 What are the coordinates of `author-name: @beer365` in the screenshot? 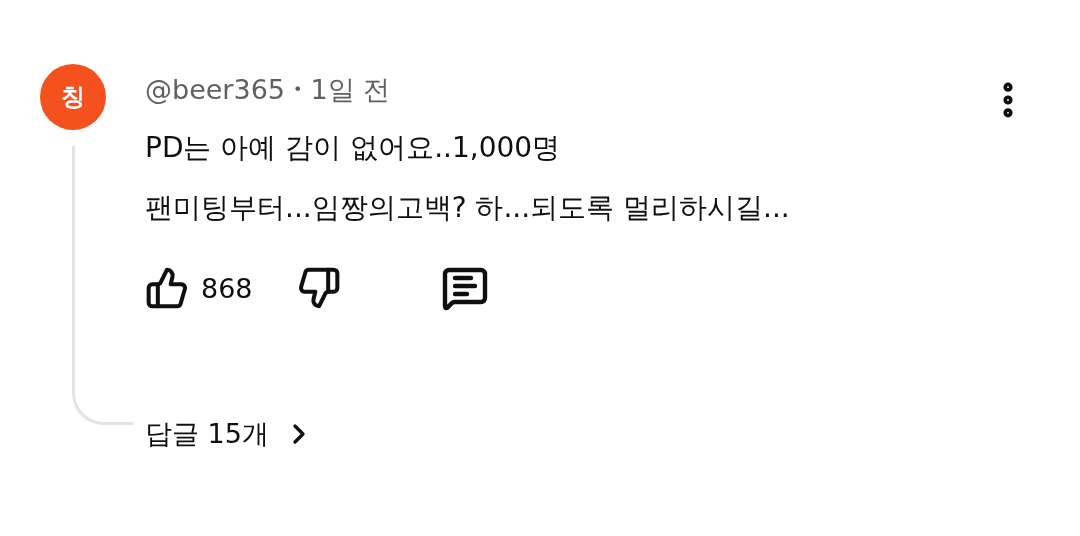 It's located at (215, 90).